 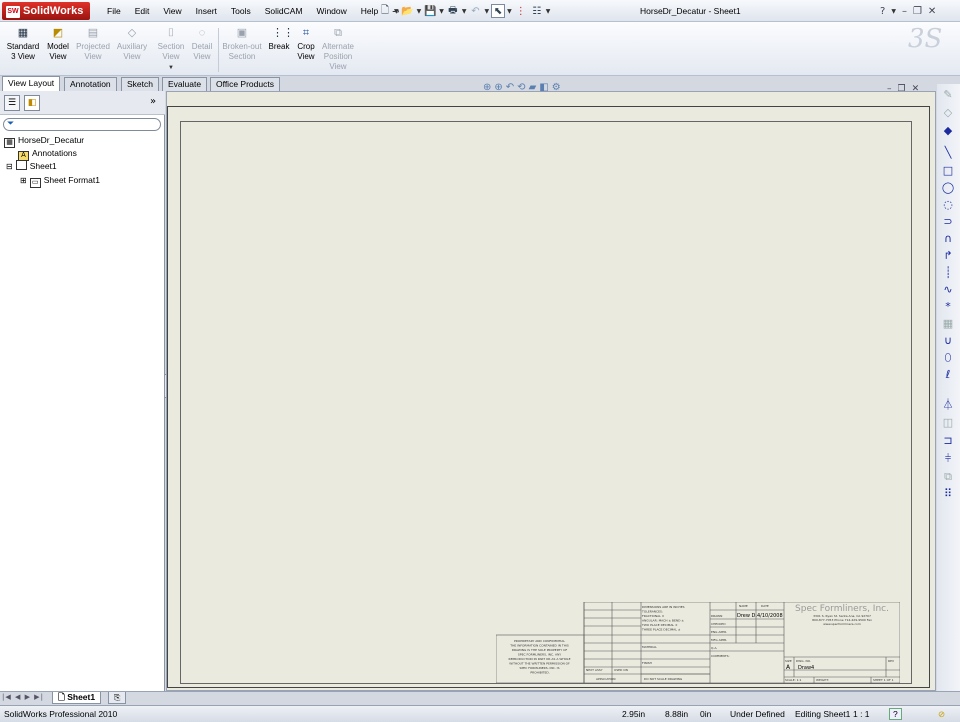 I want to click on options-dropdown-icon: ▼, so click(x=548, y=11).